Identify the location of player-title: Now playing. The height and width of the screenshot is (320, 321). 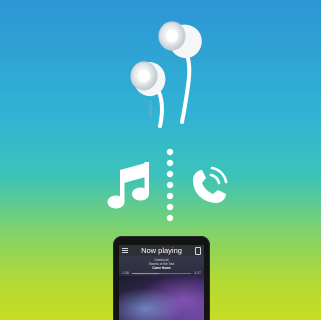
(161, 250).